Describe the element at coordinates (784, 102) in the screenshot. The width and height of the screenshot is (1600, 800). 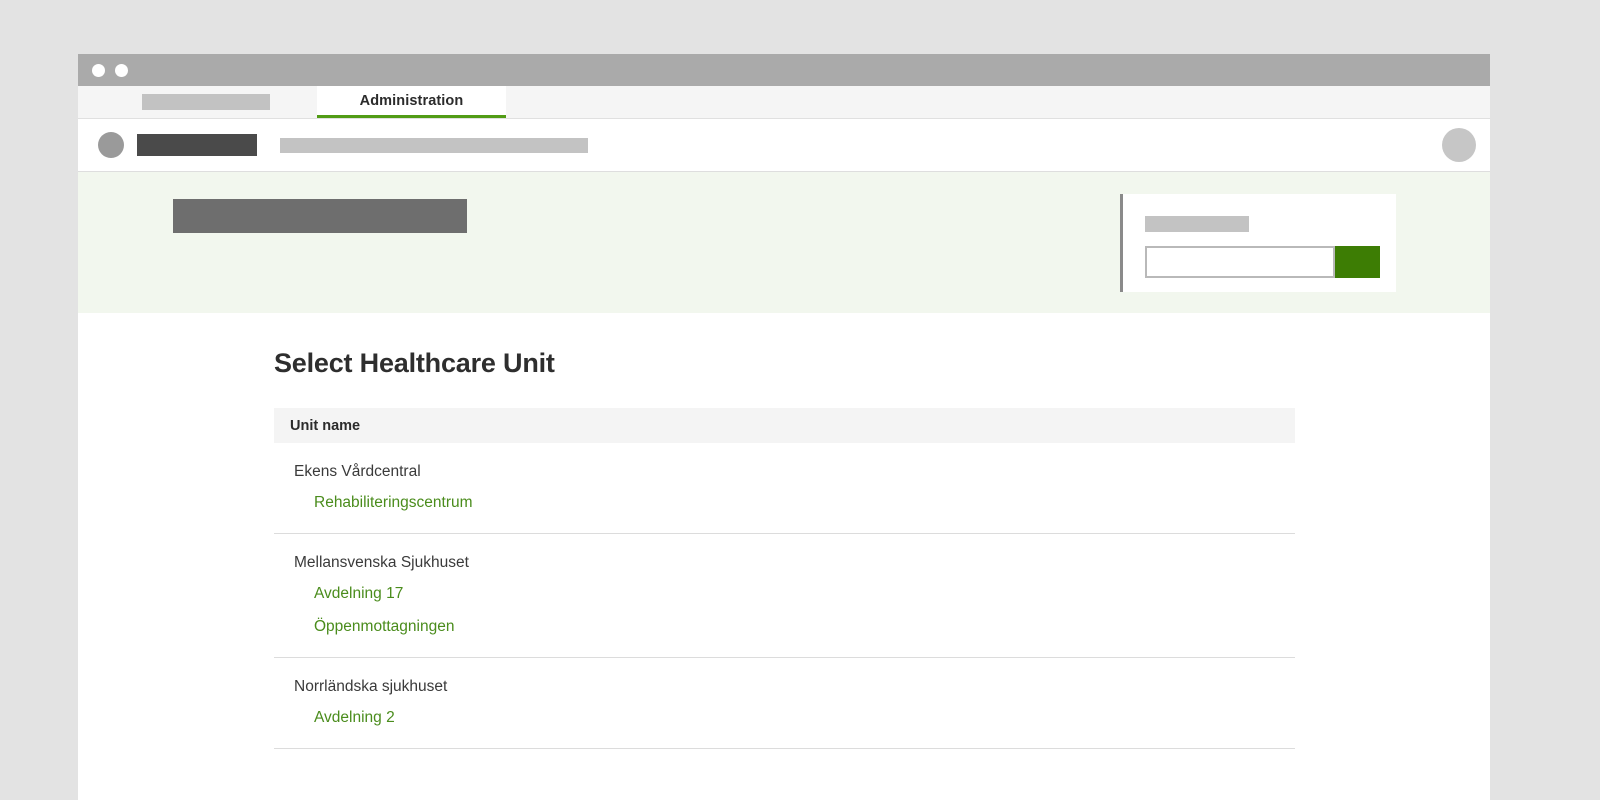
I see `browser-tabstrip: Administration` at that location.